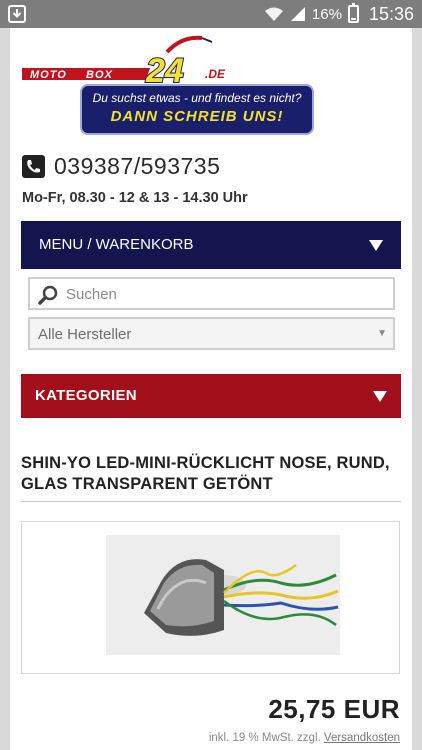 This screenshot has width=422, height=750. I want to click on svg-text: 24, so click(164, 70).